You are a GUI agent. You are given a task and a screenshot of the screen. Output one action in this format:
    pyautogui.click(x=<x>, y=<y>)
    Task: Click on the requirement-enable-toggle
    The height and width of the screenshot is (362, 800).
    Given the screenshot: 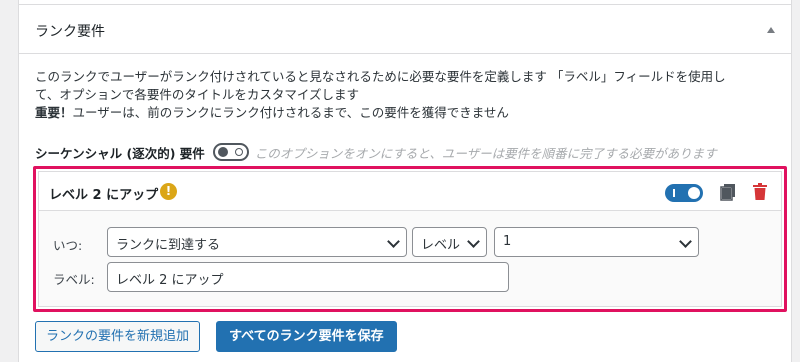 What is the action you would take?
    pyautogui.click(x=684, y=193)
    